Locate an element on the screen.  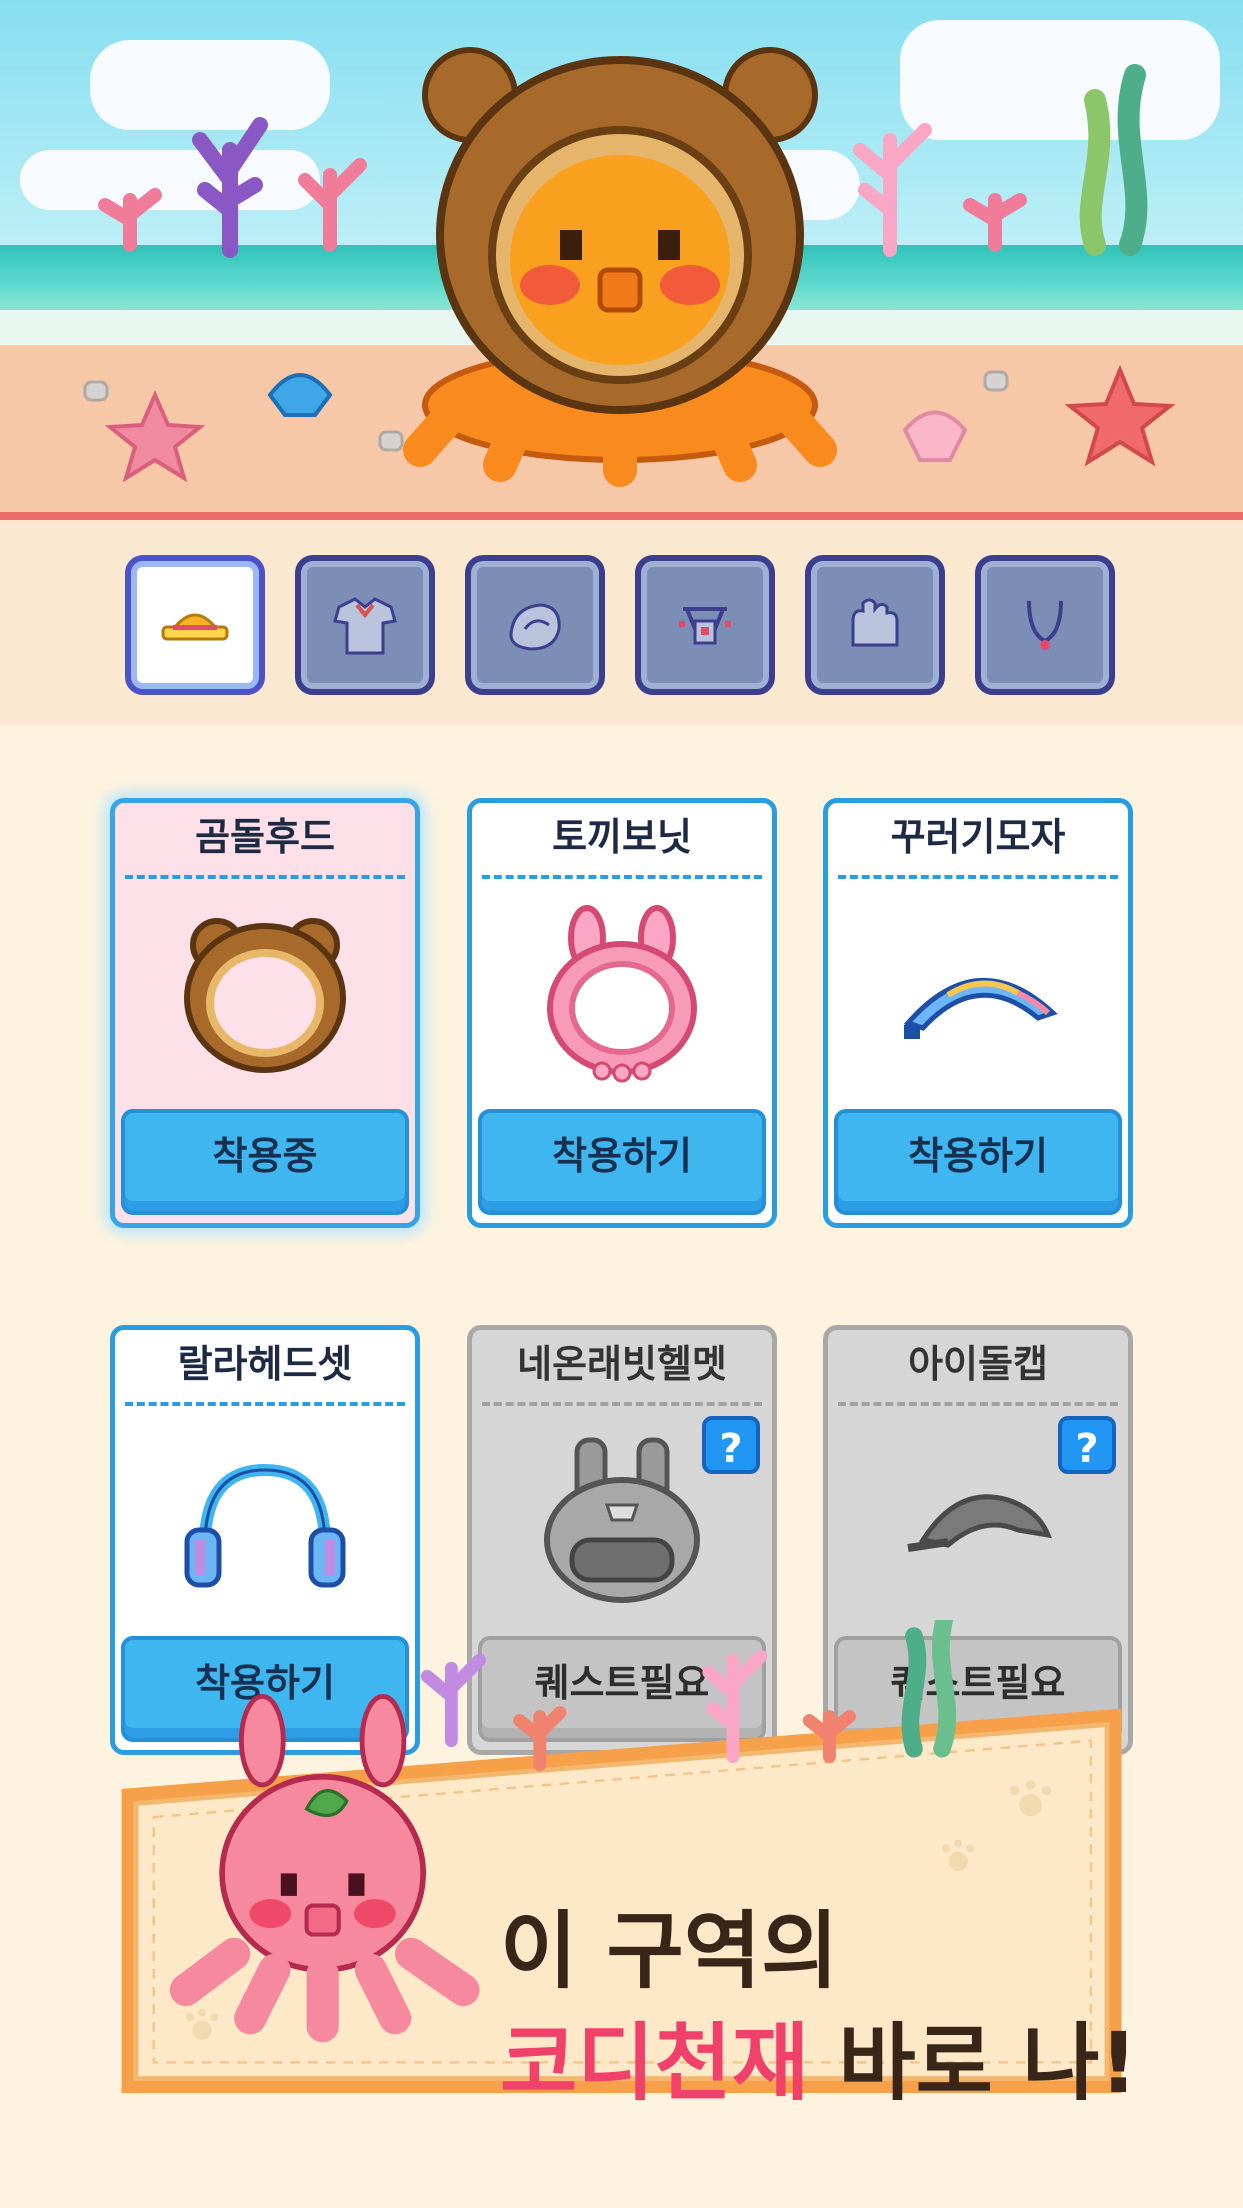
item-card-rabbit-bonnet: 토끼보닛 착용하기 is located at coordinates (622, 1013).